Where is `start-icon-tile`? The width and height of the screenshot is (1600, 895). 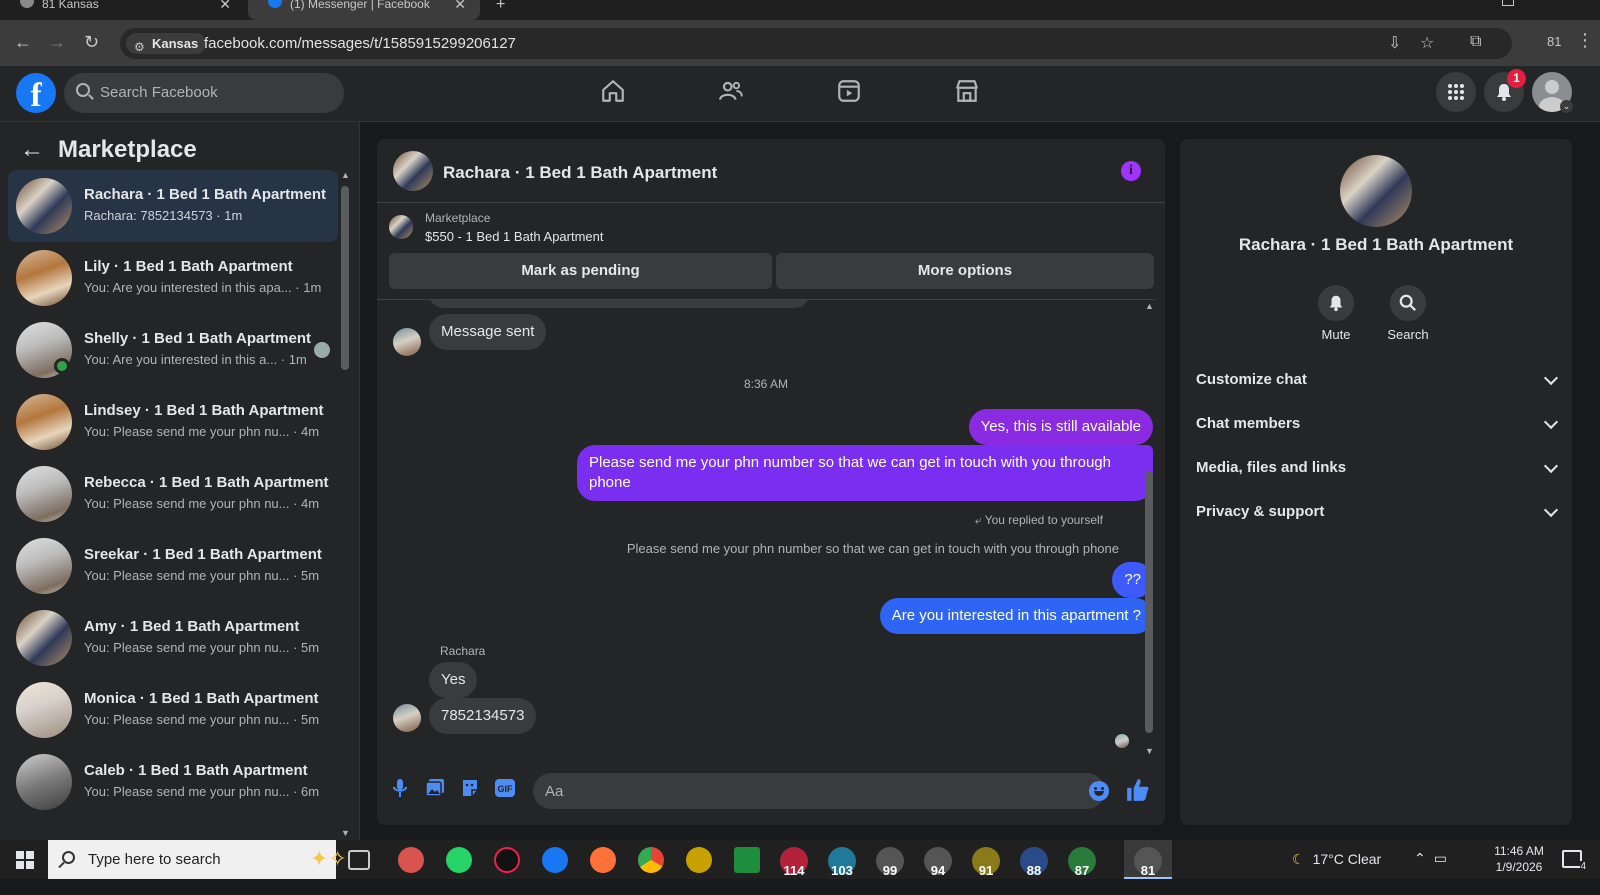
start-icon-tile is located at coordinates (30, 855).